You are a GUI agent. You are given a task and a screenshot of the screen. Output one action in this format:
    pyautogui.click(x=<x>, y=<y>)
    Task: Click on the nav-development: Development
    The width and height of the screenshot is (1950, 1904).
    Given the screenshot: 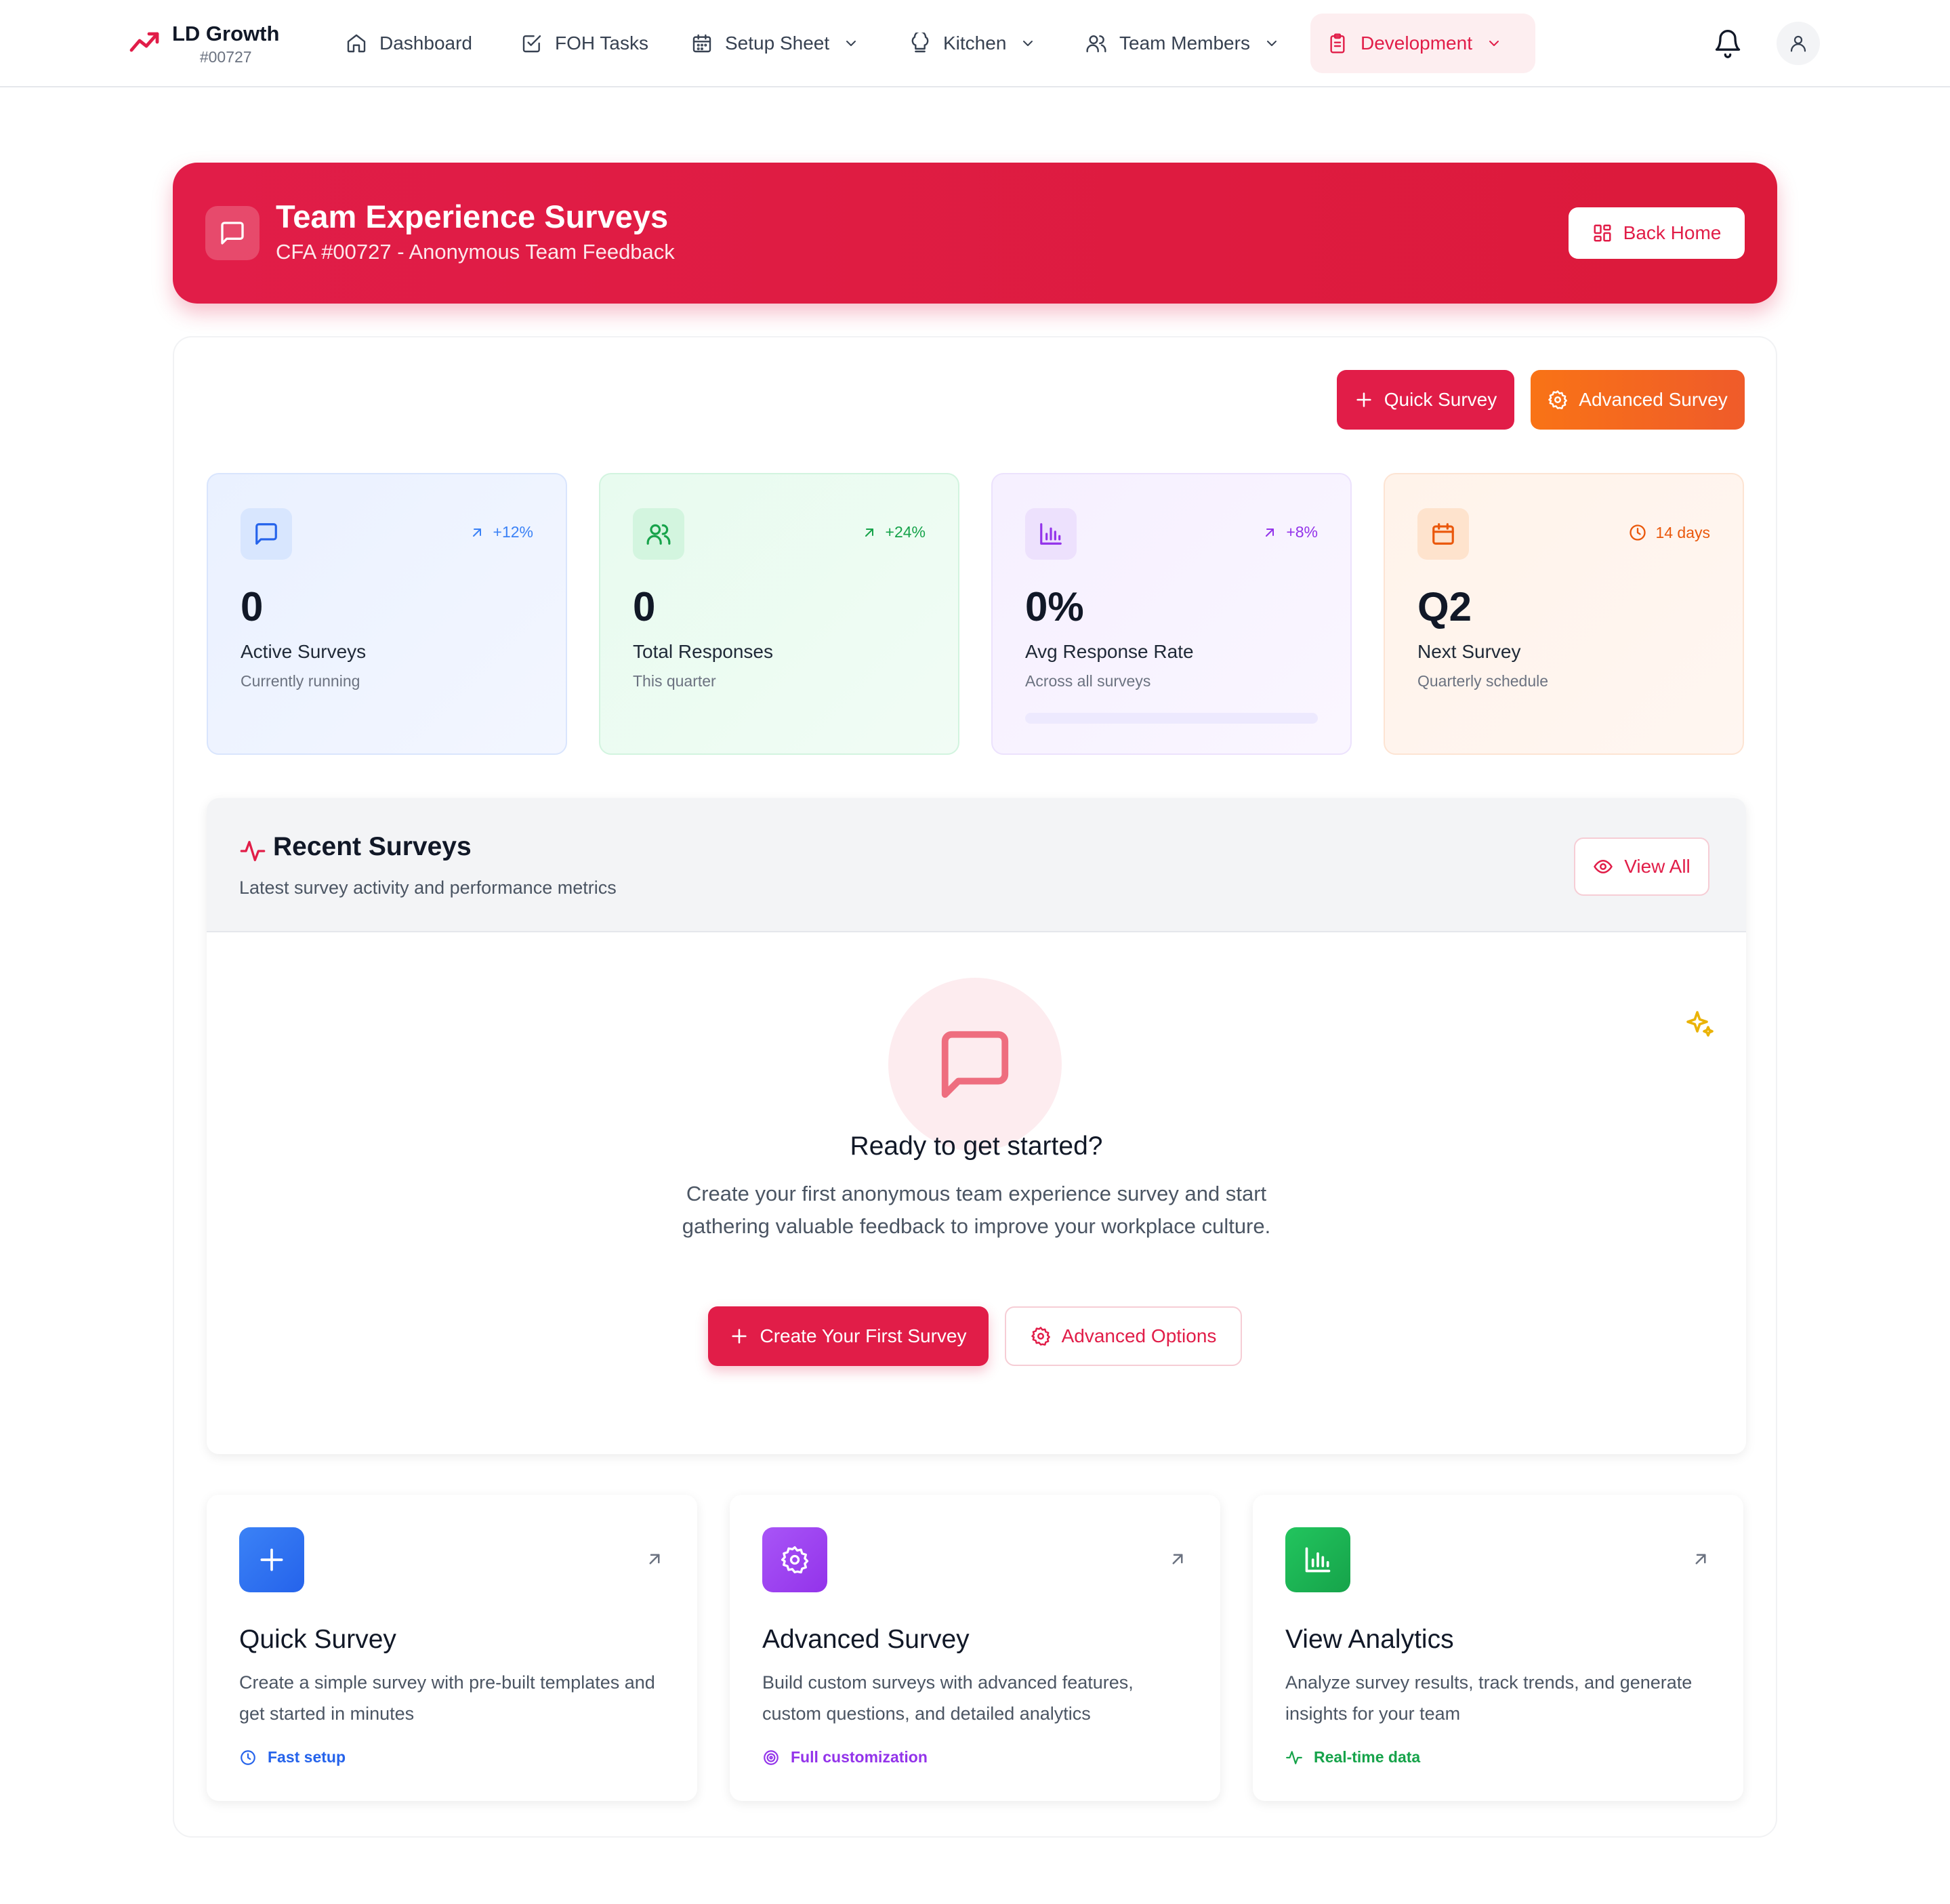 What is the action you would take?
    pyautogui.click(x=1422, y=44)
    